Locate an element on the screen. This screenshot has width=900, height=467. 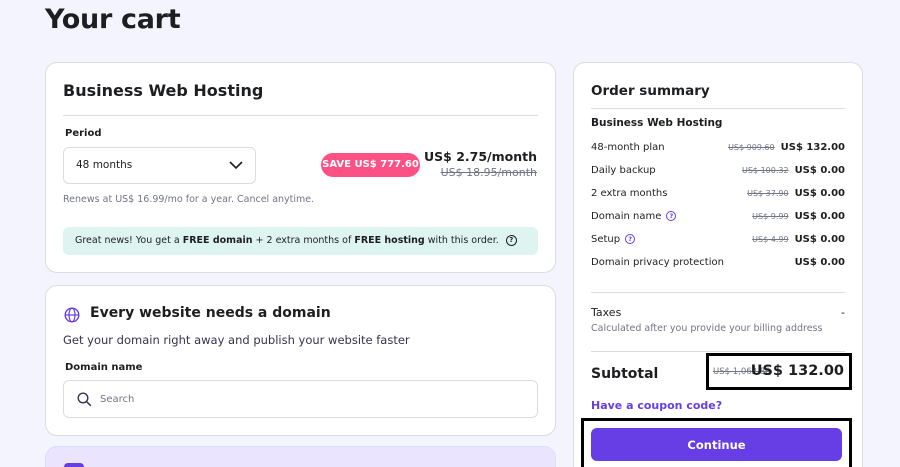
line-item-label: Setup is located at coordinates (606, 239).